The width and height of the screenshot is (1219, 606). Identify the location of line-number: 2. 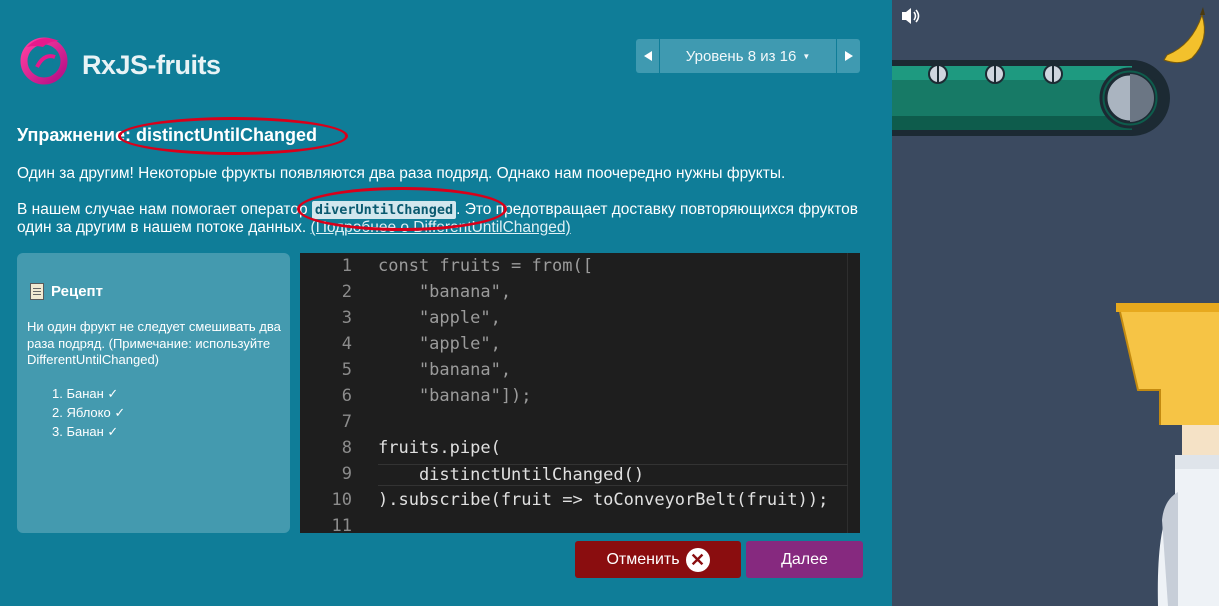
(346, 292).